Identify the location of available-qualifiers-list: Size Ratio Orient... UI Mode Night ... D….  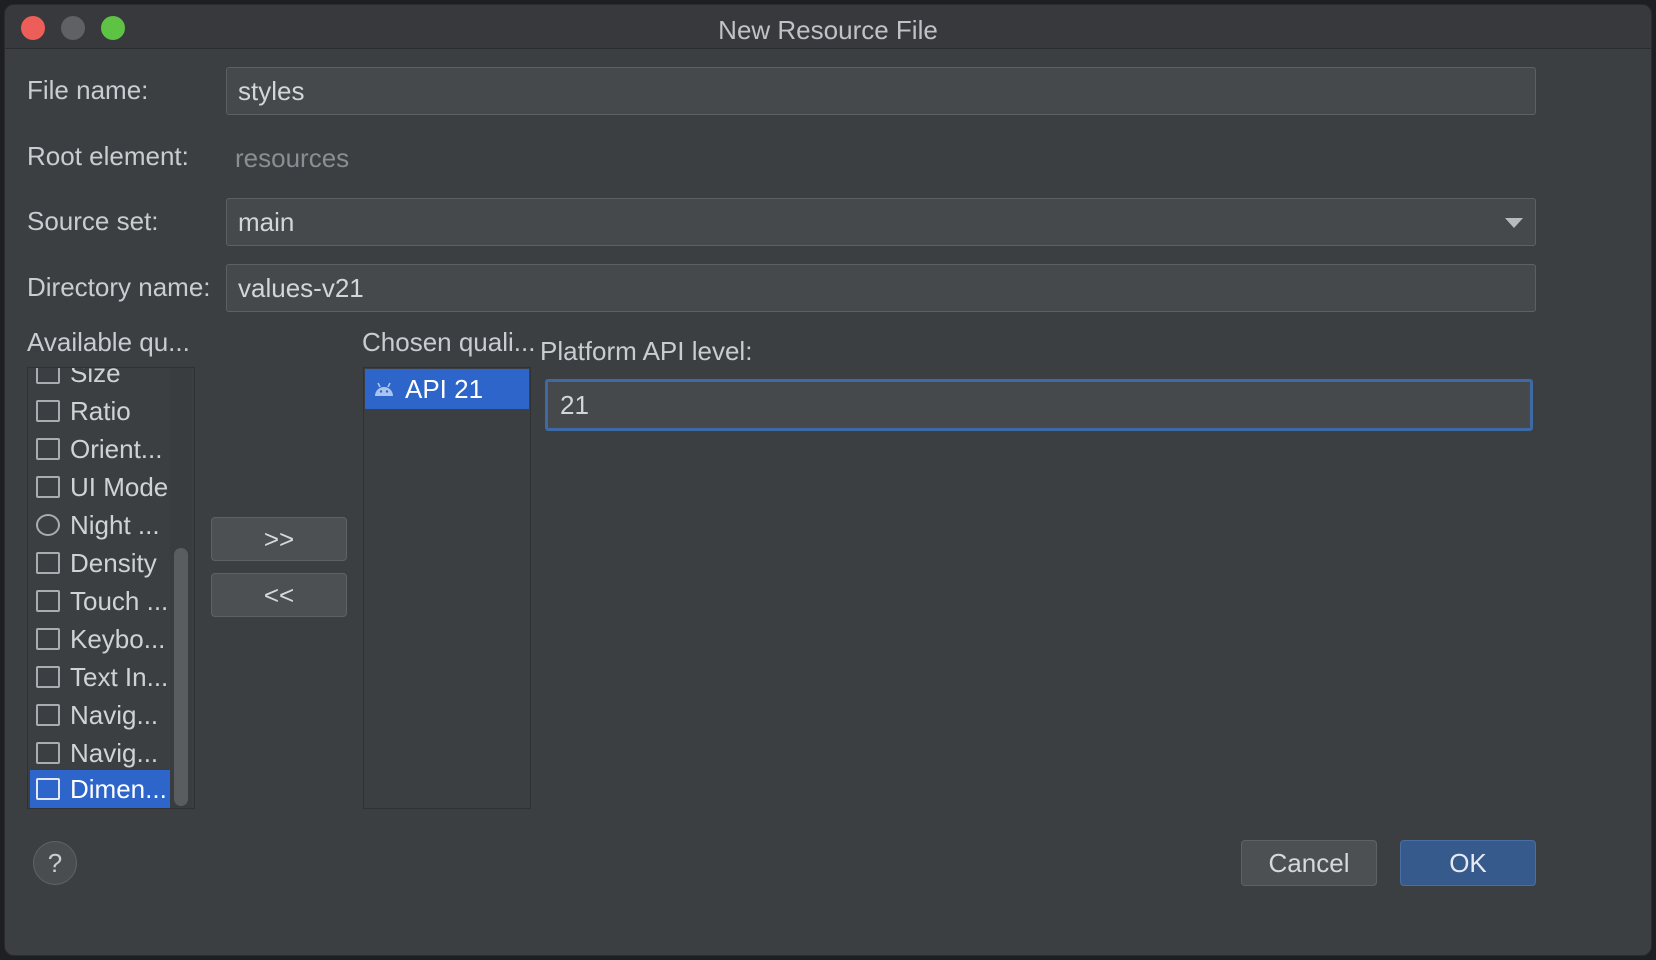
(111, 588).